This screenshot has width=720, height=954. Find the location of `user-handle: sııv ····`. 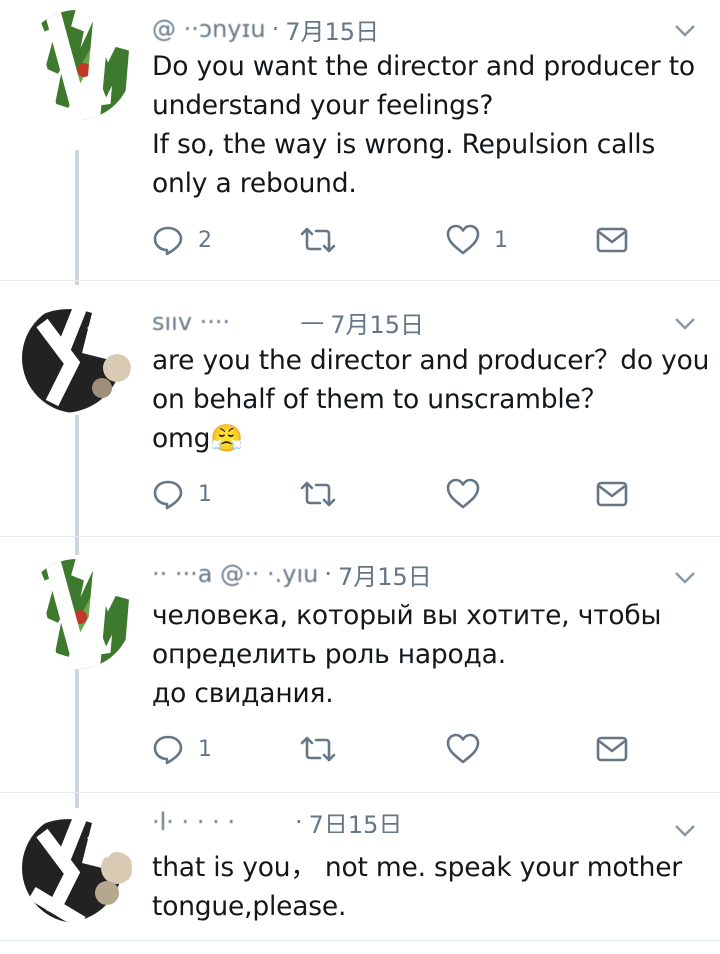

user-handle: sııv ···· is located at coordinates (191, 322).